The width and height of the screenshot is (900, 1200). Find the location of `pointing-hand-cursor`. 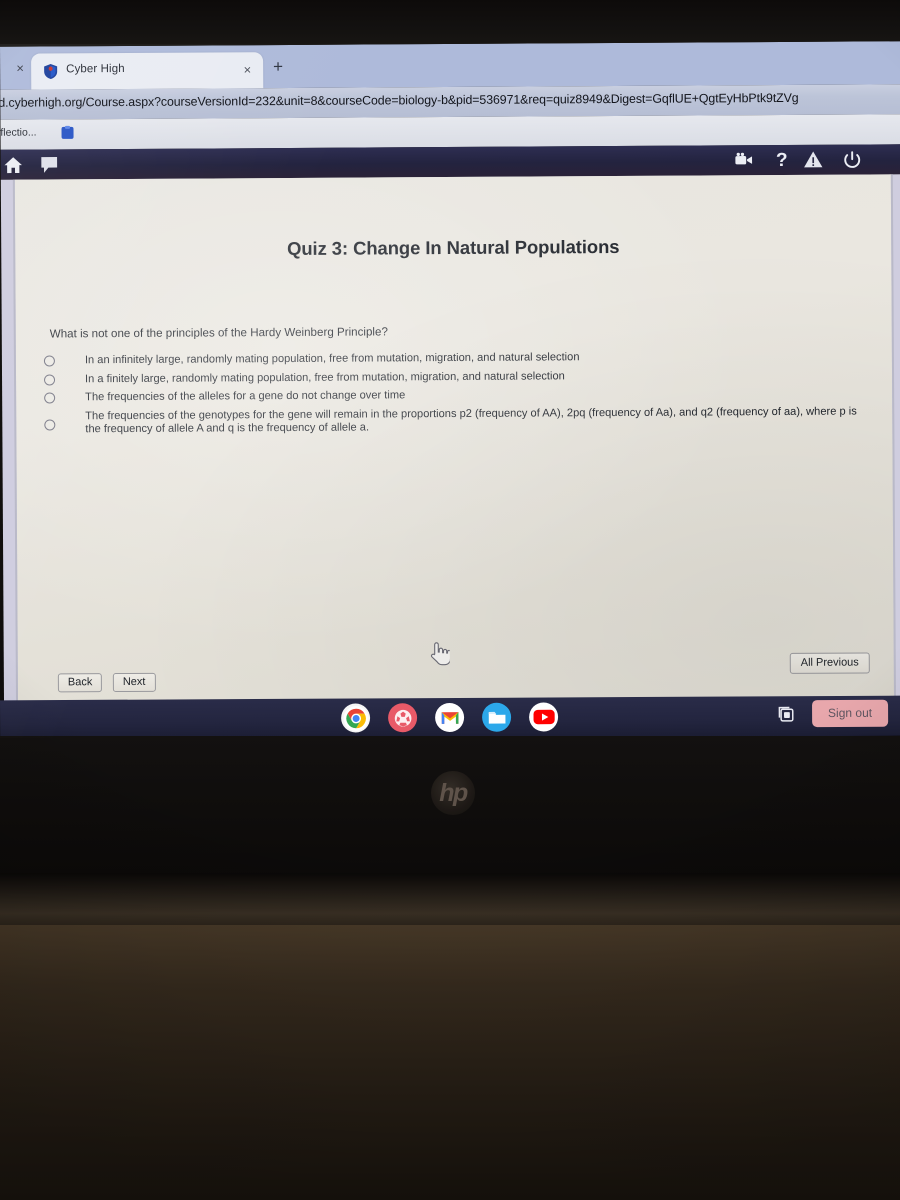

pointing-hand-cursor is located at coordinates (440, 653).